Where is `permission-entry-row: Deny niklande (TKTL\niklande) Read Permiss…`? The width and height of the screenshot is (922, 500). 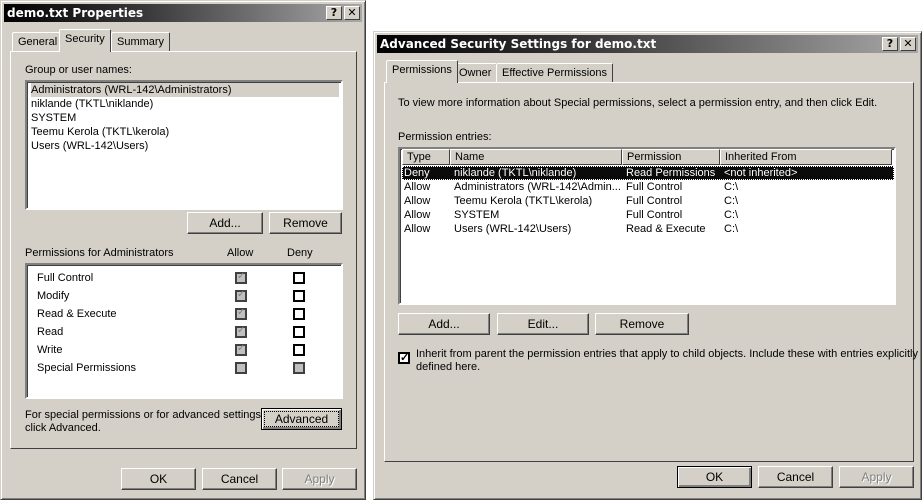 permission-entry-row: Deny niklande (TKTL\niklande) Read Permiss… is located at coordinates (648, 173).